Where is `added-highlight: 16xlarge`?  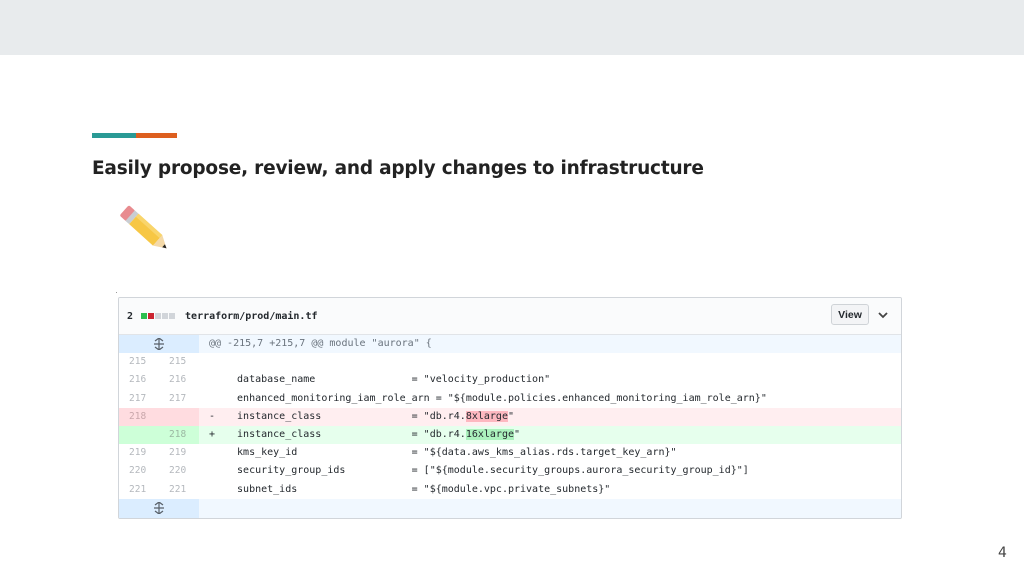 added-highlight: 16xlarge is located at coordinates (489, 434).